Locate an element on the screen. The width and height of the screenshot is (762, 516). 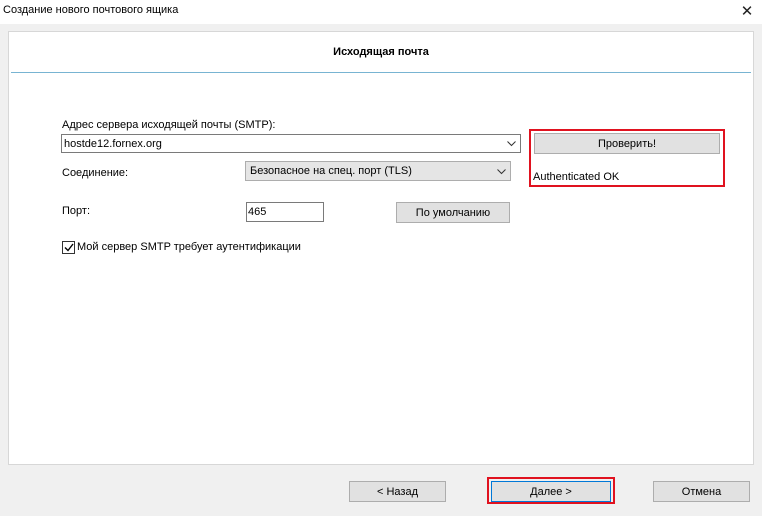
smtp-server-combobox is located at coordinates (291, 143).